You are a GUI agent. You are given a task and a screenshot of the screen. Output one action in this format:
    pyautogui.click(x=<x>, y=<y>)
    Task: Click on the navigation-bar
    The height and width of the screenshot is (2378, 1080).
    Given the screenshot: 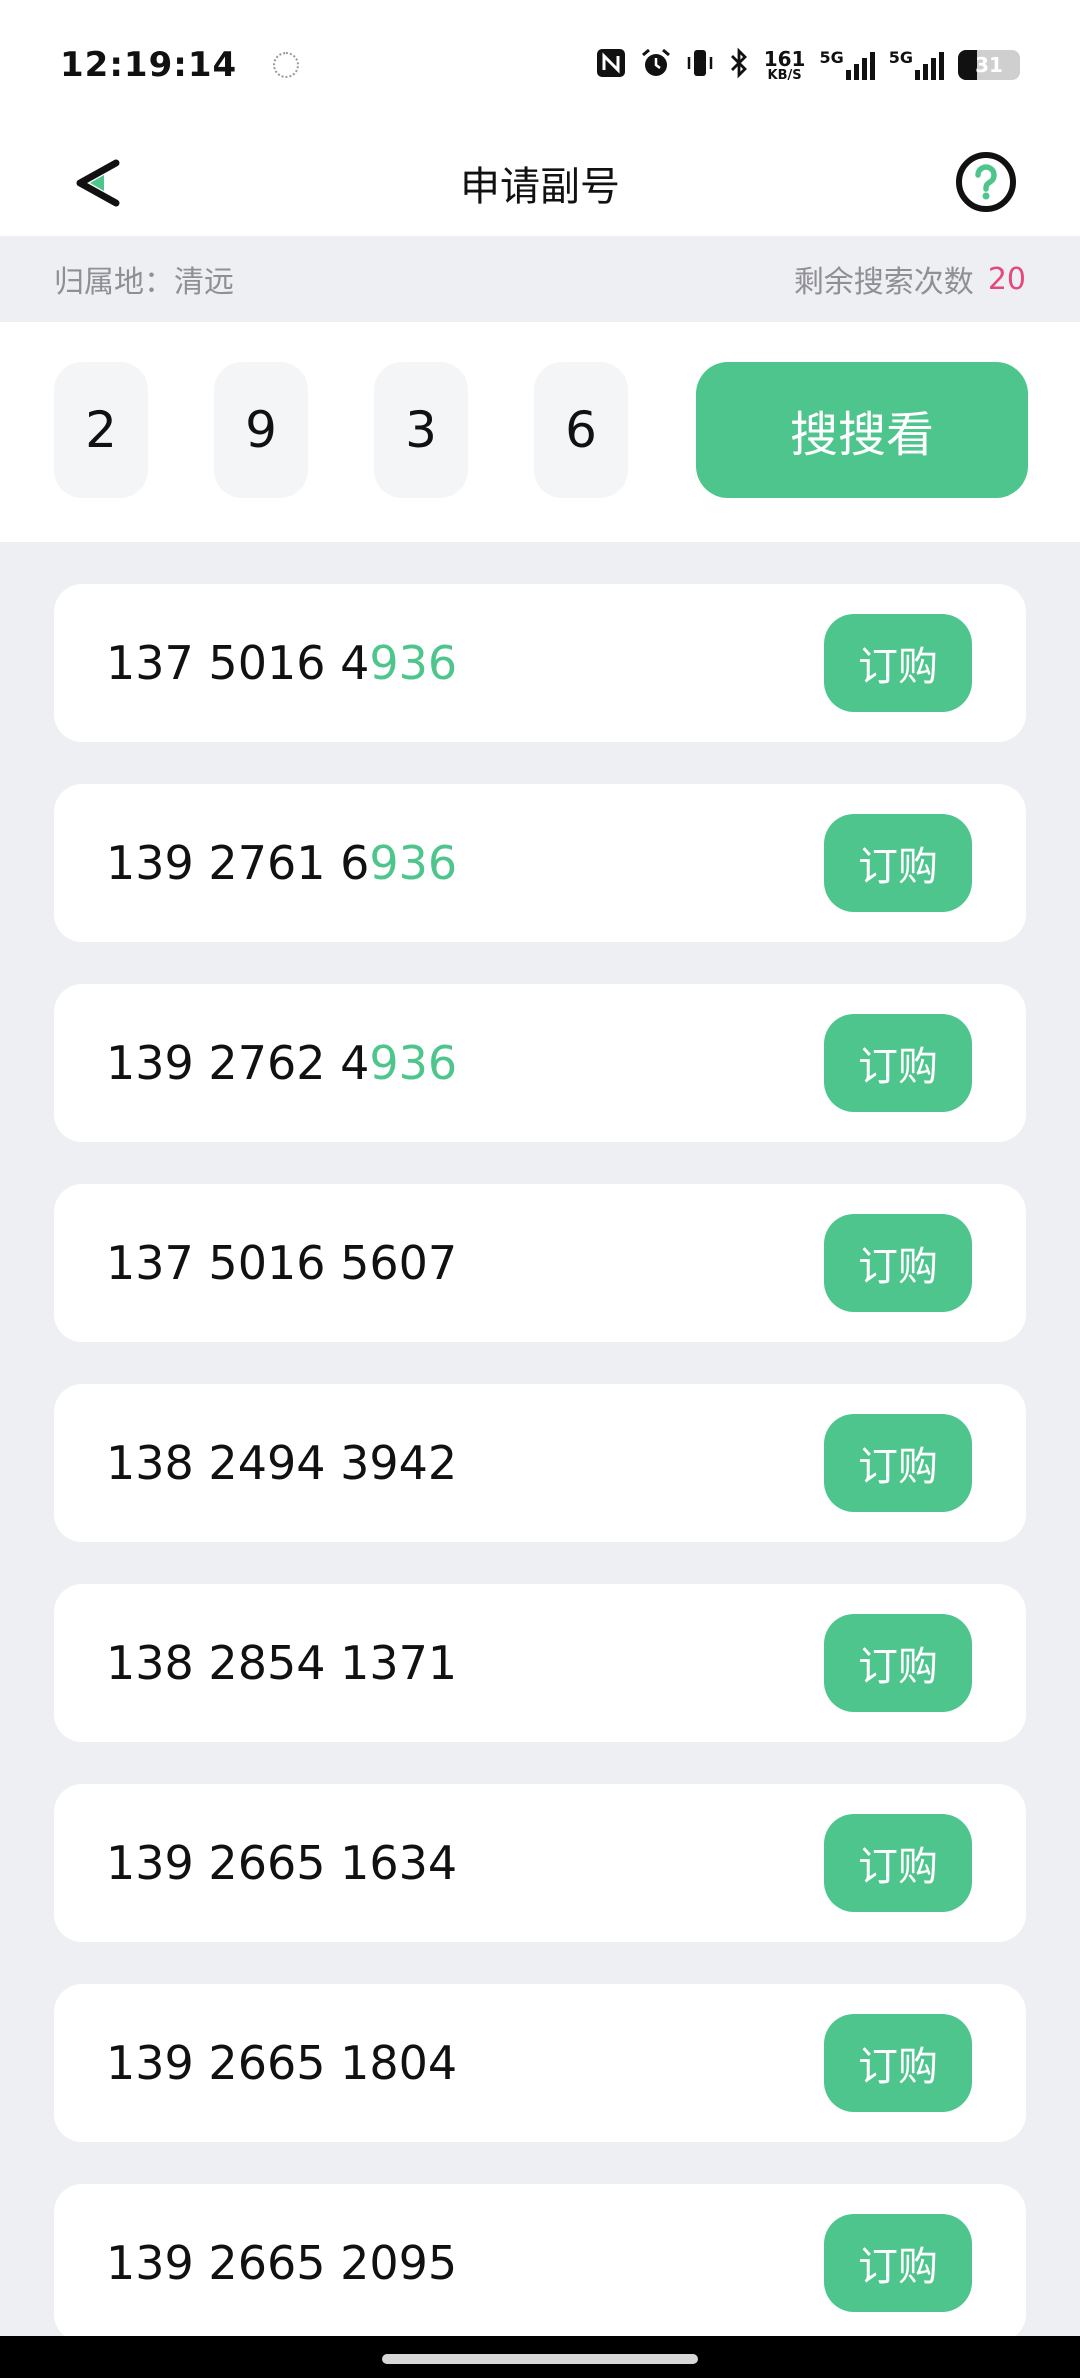 What is the action you would take?
    pyautogui.click(x=540, y=2357)
    